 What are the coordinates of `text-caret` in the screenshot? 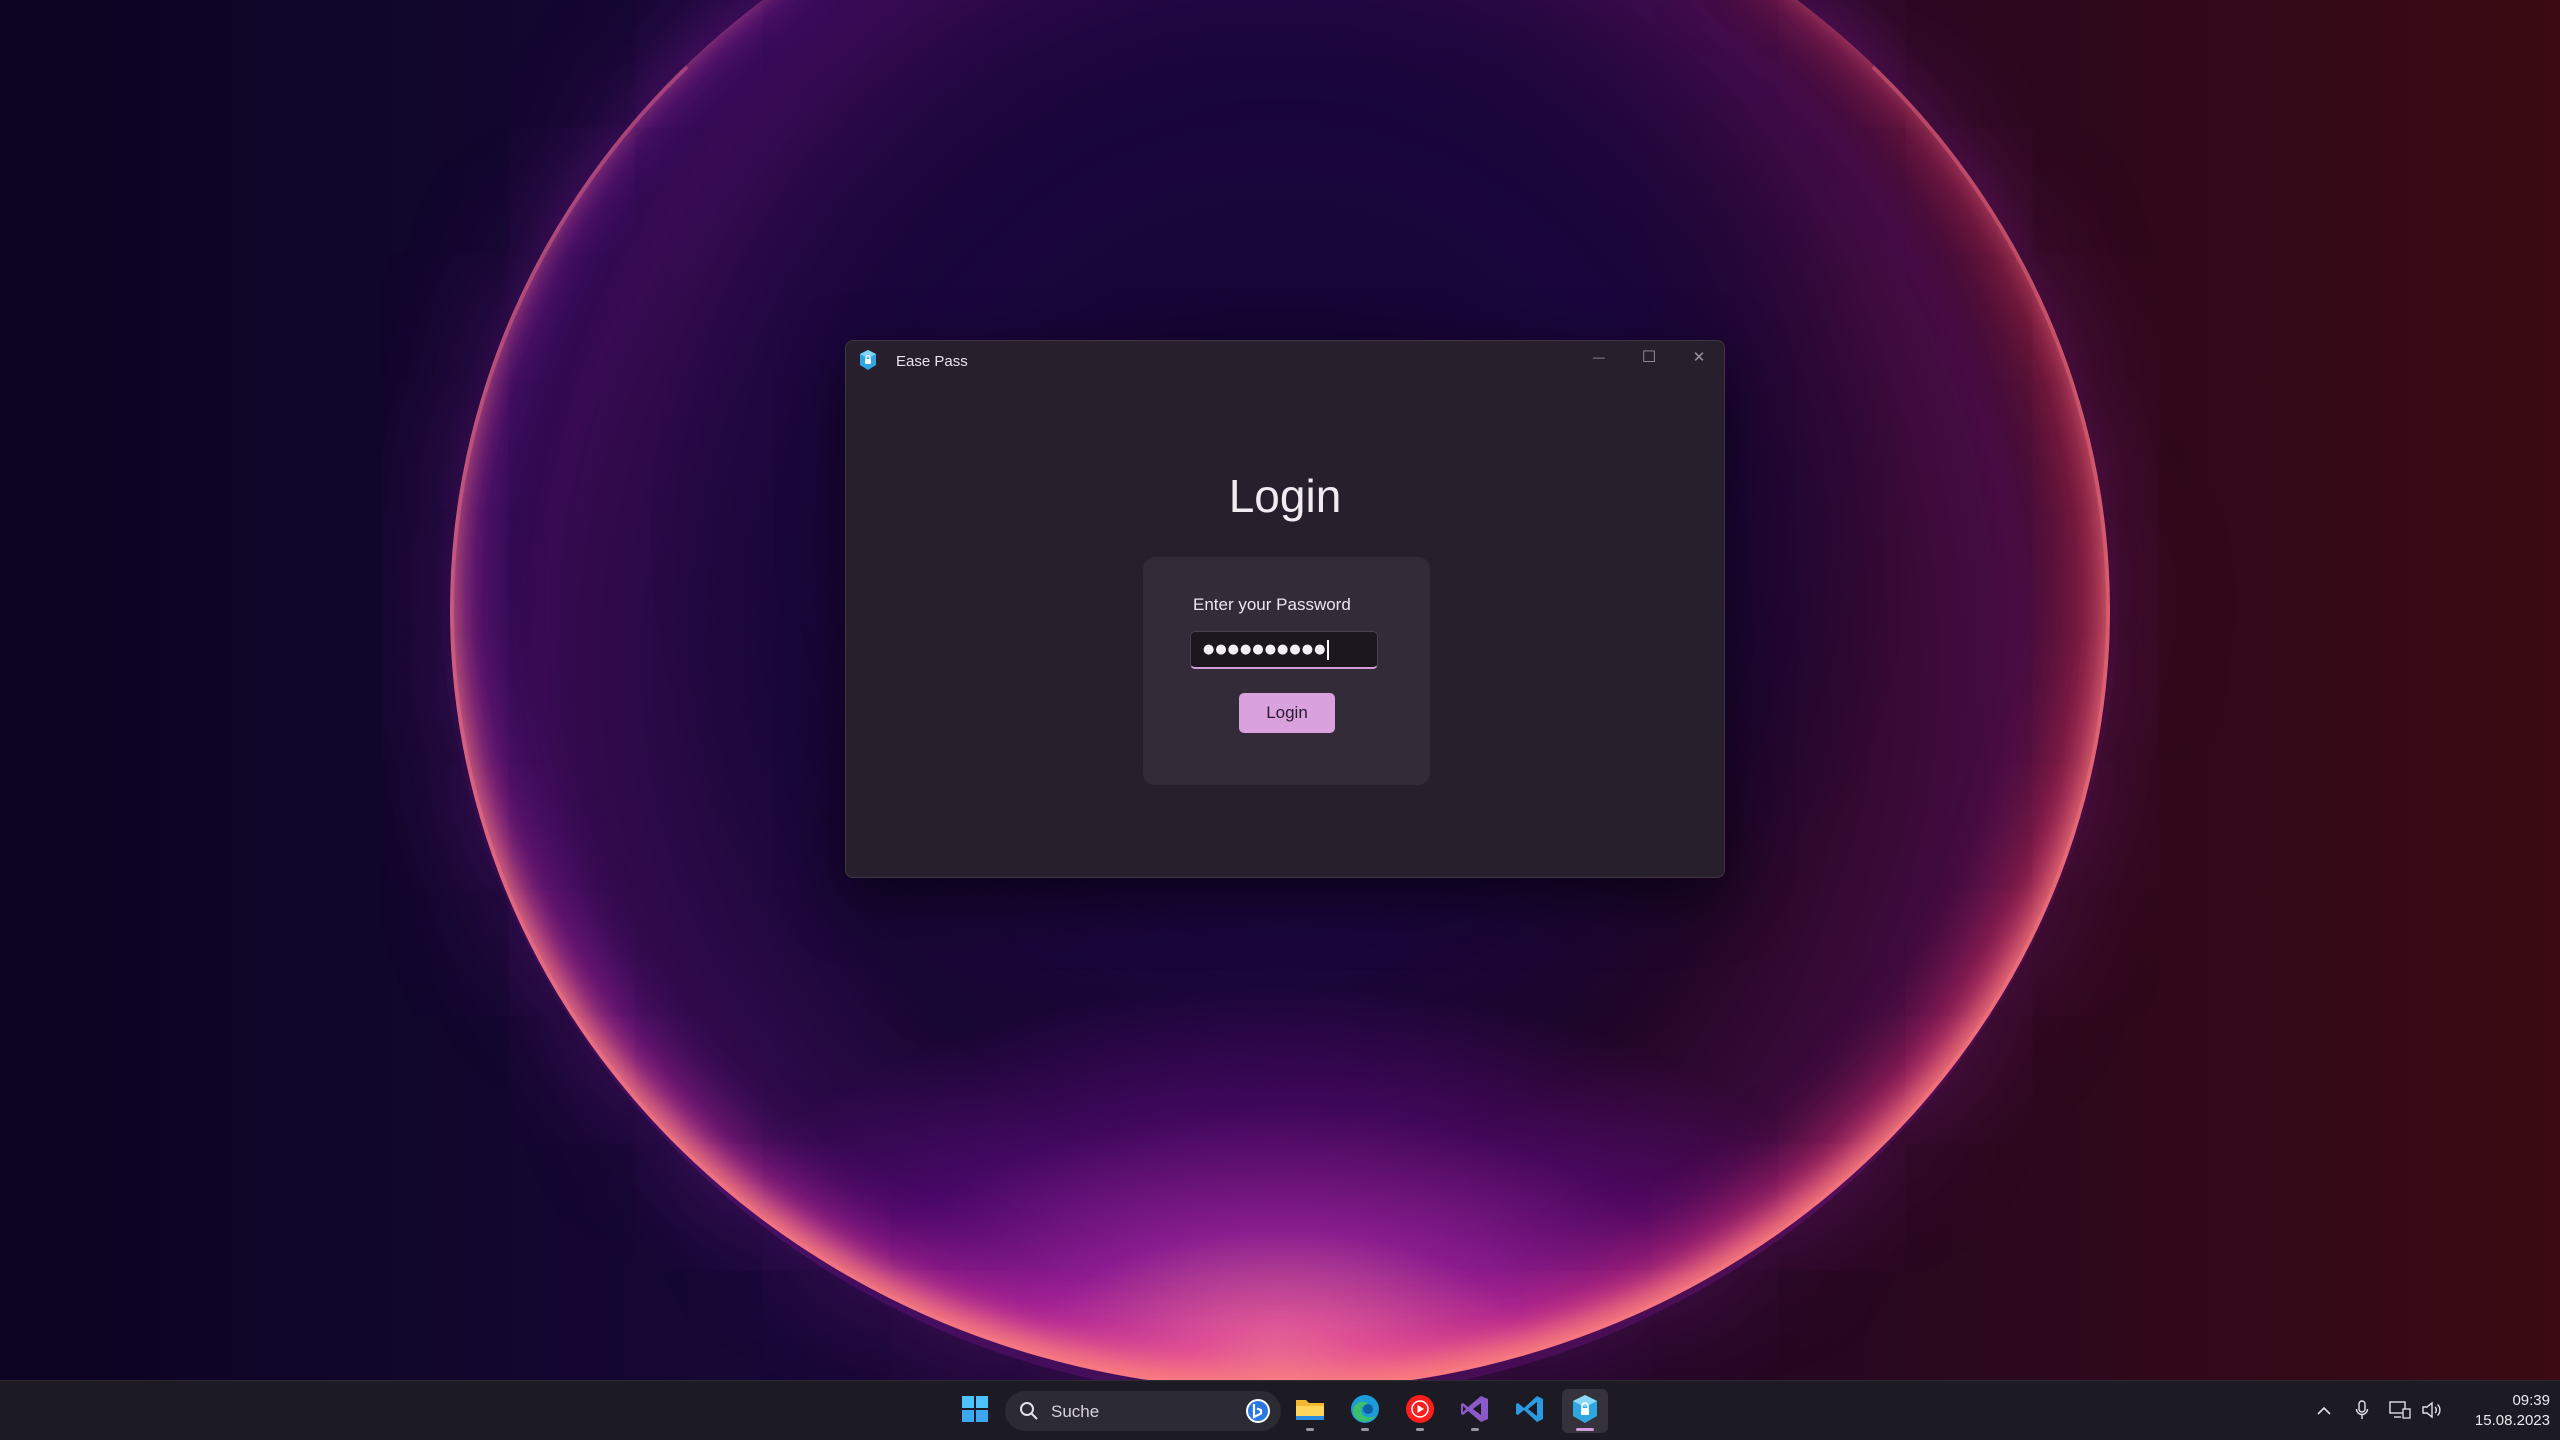 It's located at (1328, 649).